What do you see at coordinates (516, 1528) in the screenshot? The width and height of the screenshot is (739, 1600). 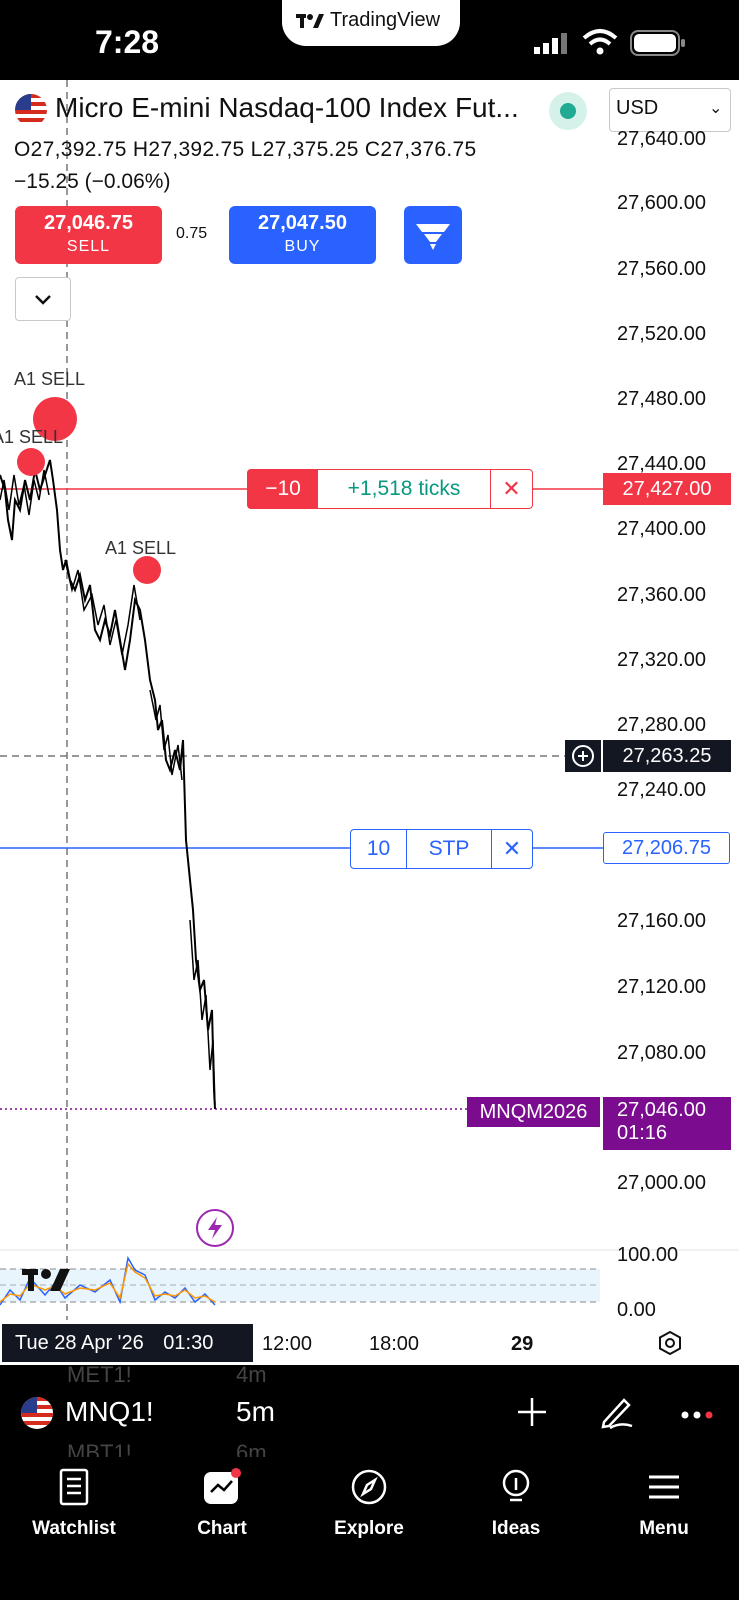 I see `nav-ideas-label: Ideas` at bounding box center [516, 1528].